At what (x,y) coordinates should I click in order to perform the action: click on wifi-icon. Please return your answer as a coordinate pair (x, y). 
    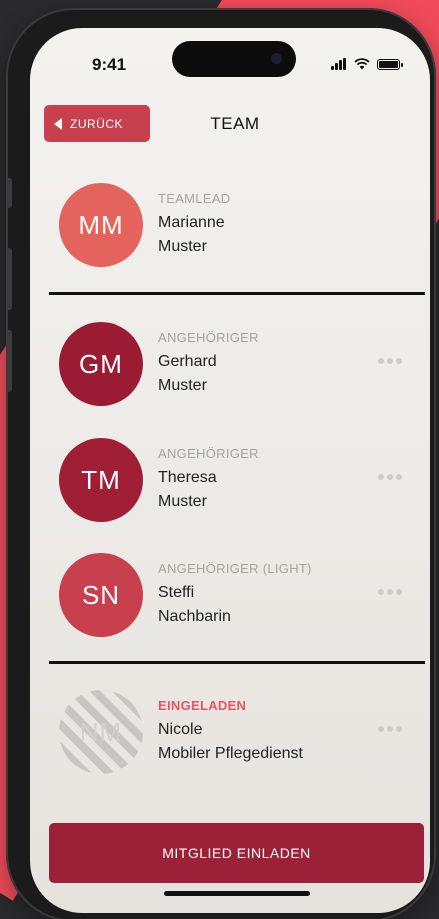
    Looking at the image, I should click on (362, 64).